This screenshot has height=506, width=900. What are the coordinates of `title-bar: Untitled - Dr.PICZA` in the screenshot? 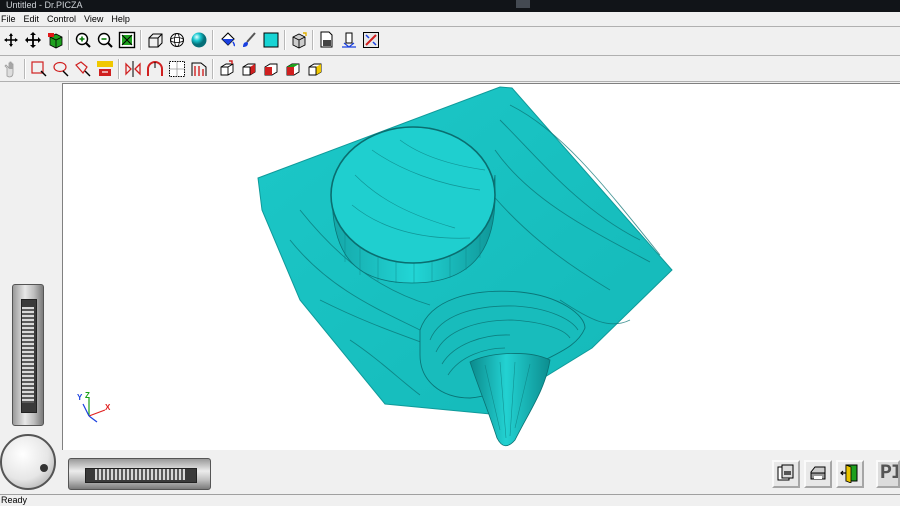 It's located at (450, 6).